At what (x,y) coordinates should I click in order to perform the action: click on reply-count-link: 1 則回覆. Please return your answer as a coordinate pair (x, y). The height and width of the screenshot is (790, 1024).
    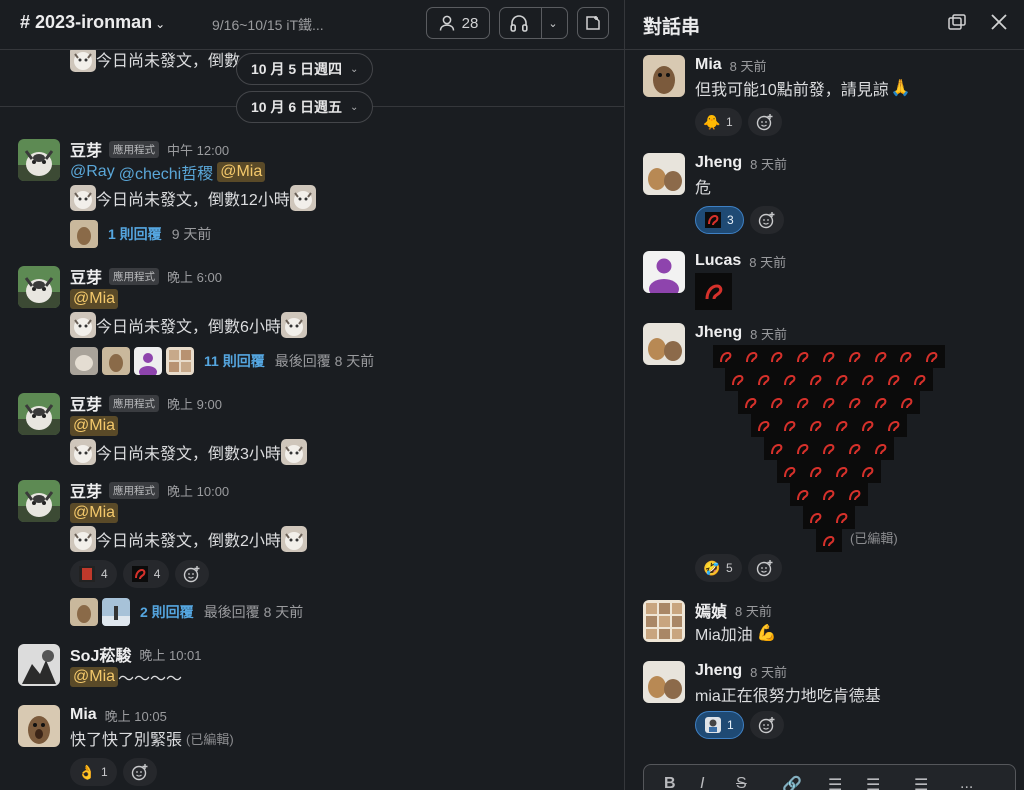
    Looking at the image, I should click on (135, 234).